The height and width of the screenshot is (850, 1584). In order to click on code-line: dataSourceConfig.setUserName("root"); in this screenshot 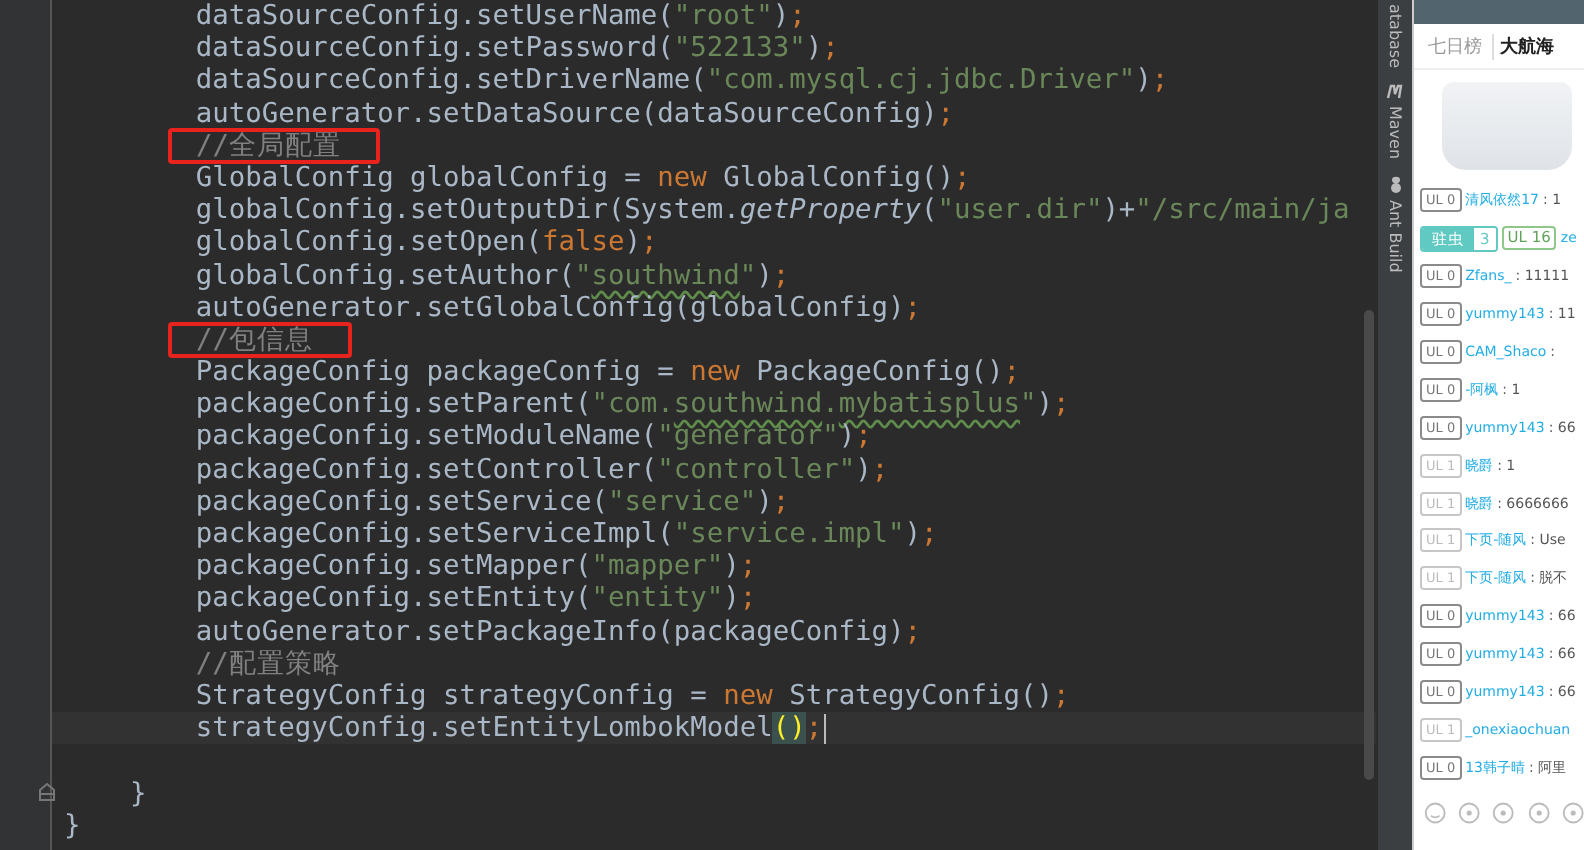, I will do `click(499, 16)`.